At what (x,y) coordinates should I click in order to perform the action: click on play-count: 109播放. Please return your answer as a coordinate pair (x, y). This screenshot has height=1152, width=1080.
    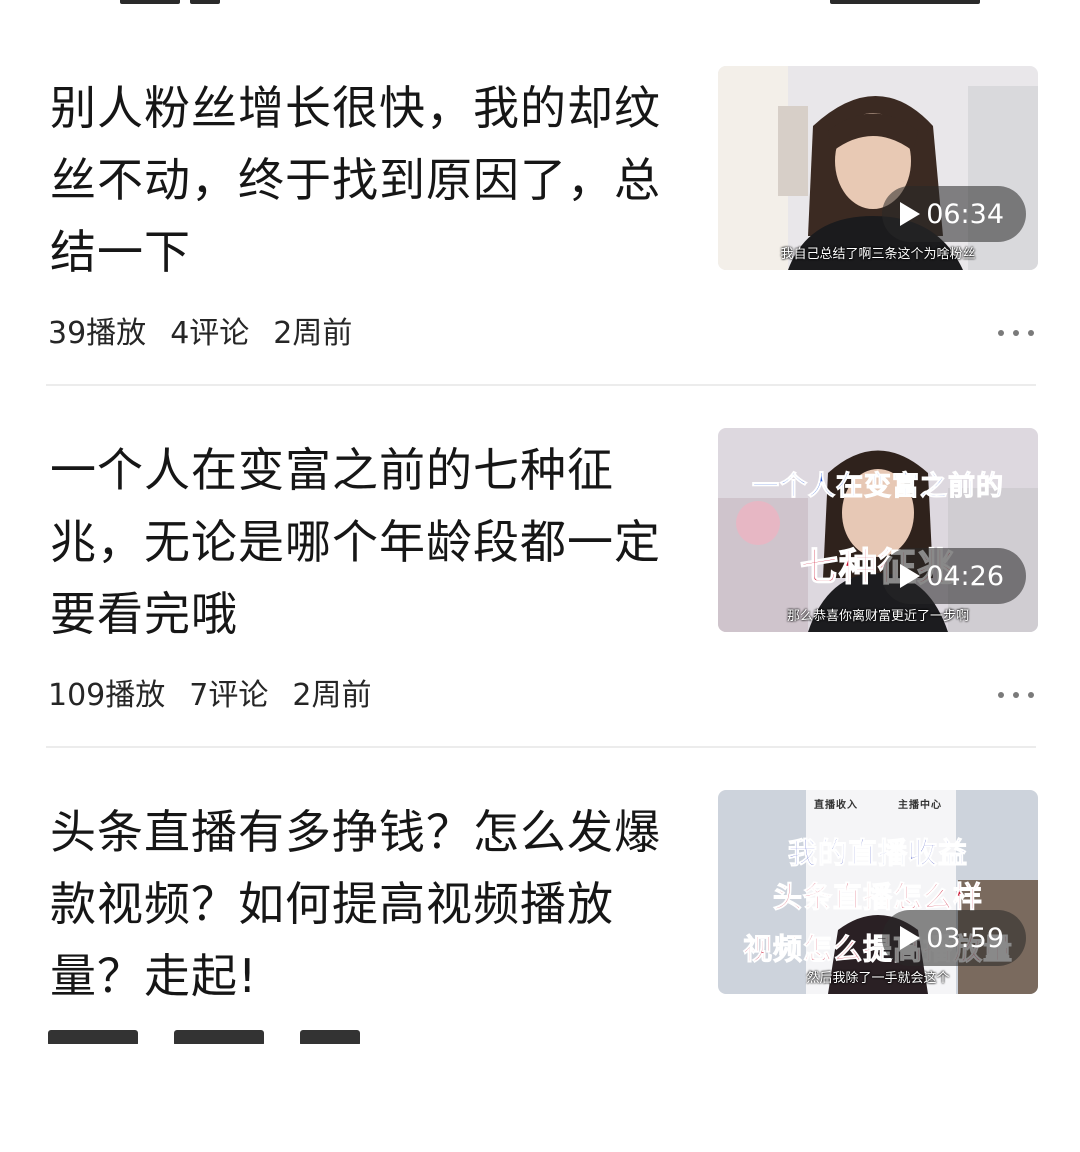
    Looking at the image, I should click on (107, 695).